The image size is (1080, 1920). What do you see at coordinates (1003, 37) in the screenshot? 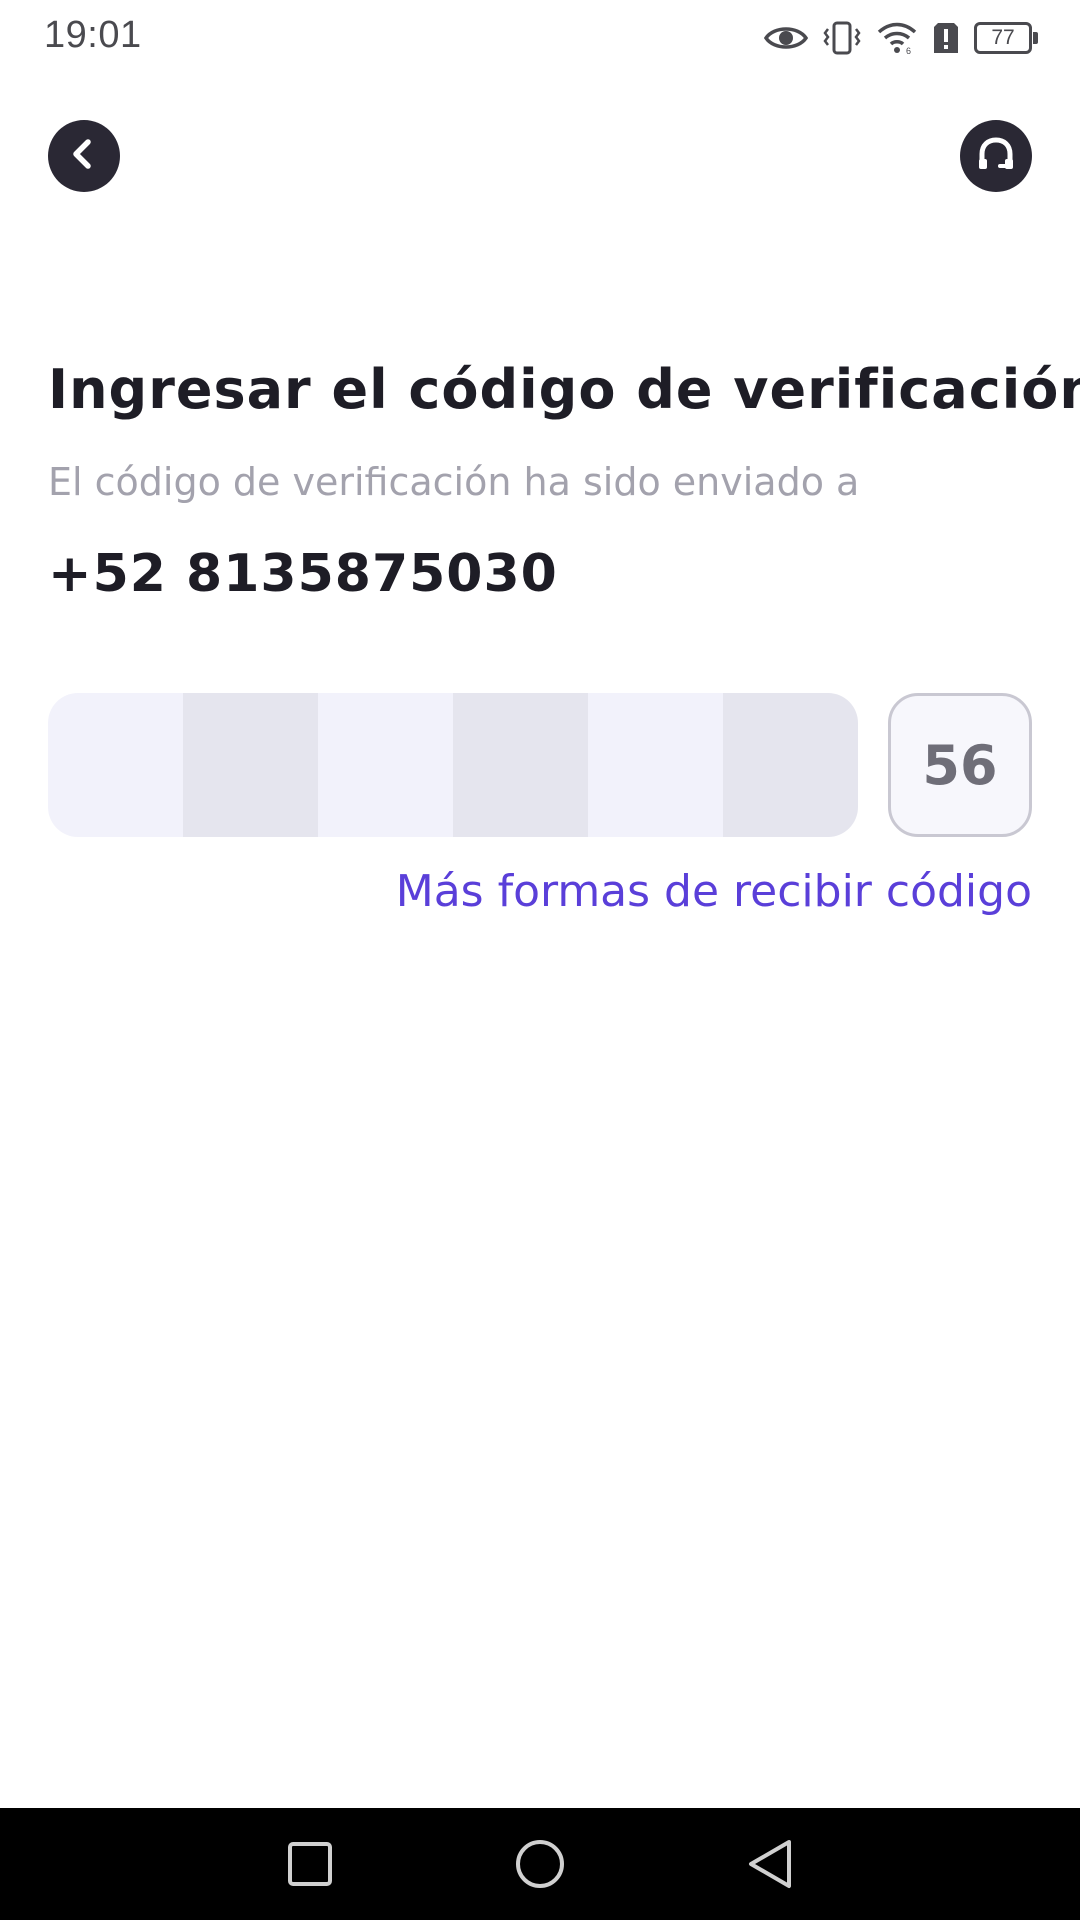
I see `battery-level: 77` at bounding box center [1003, 37].